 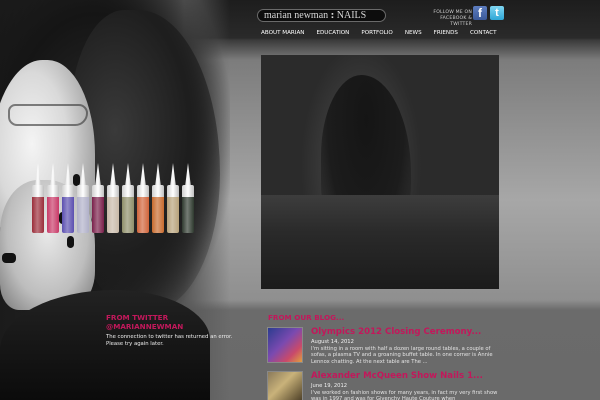 What do you see at coordinates (351, 15) in the screenshot?
I see `logo-nails: NAILS` at bounding box center [351, 15].